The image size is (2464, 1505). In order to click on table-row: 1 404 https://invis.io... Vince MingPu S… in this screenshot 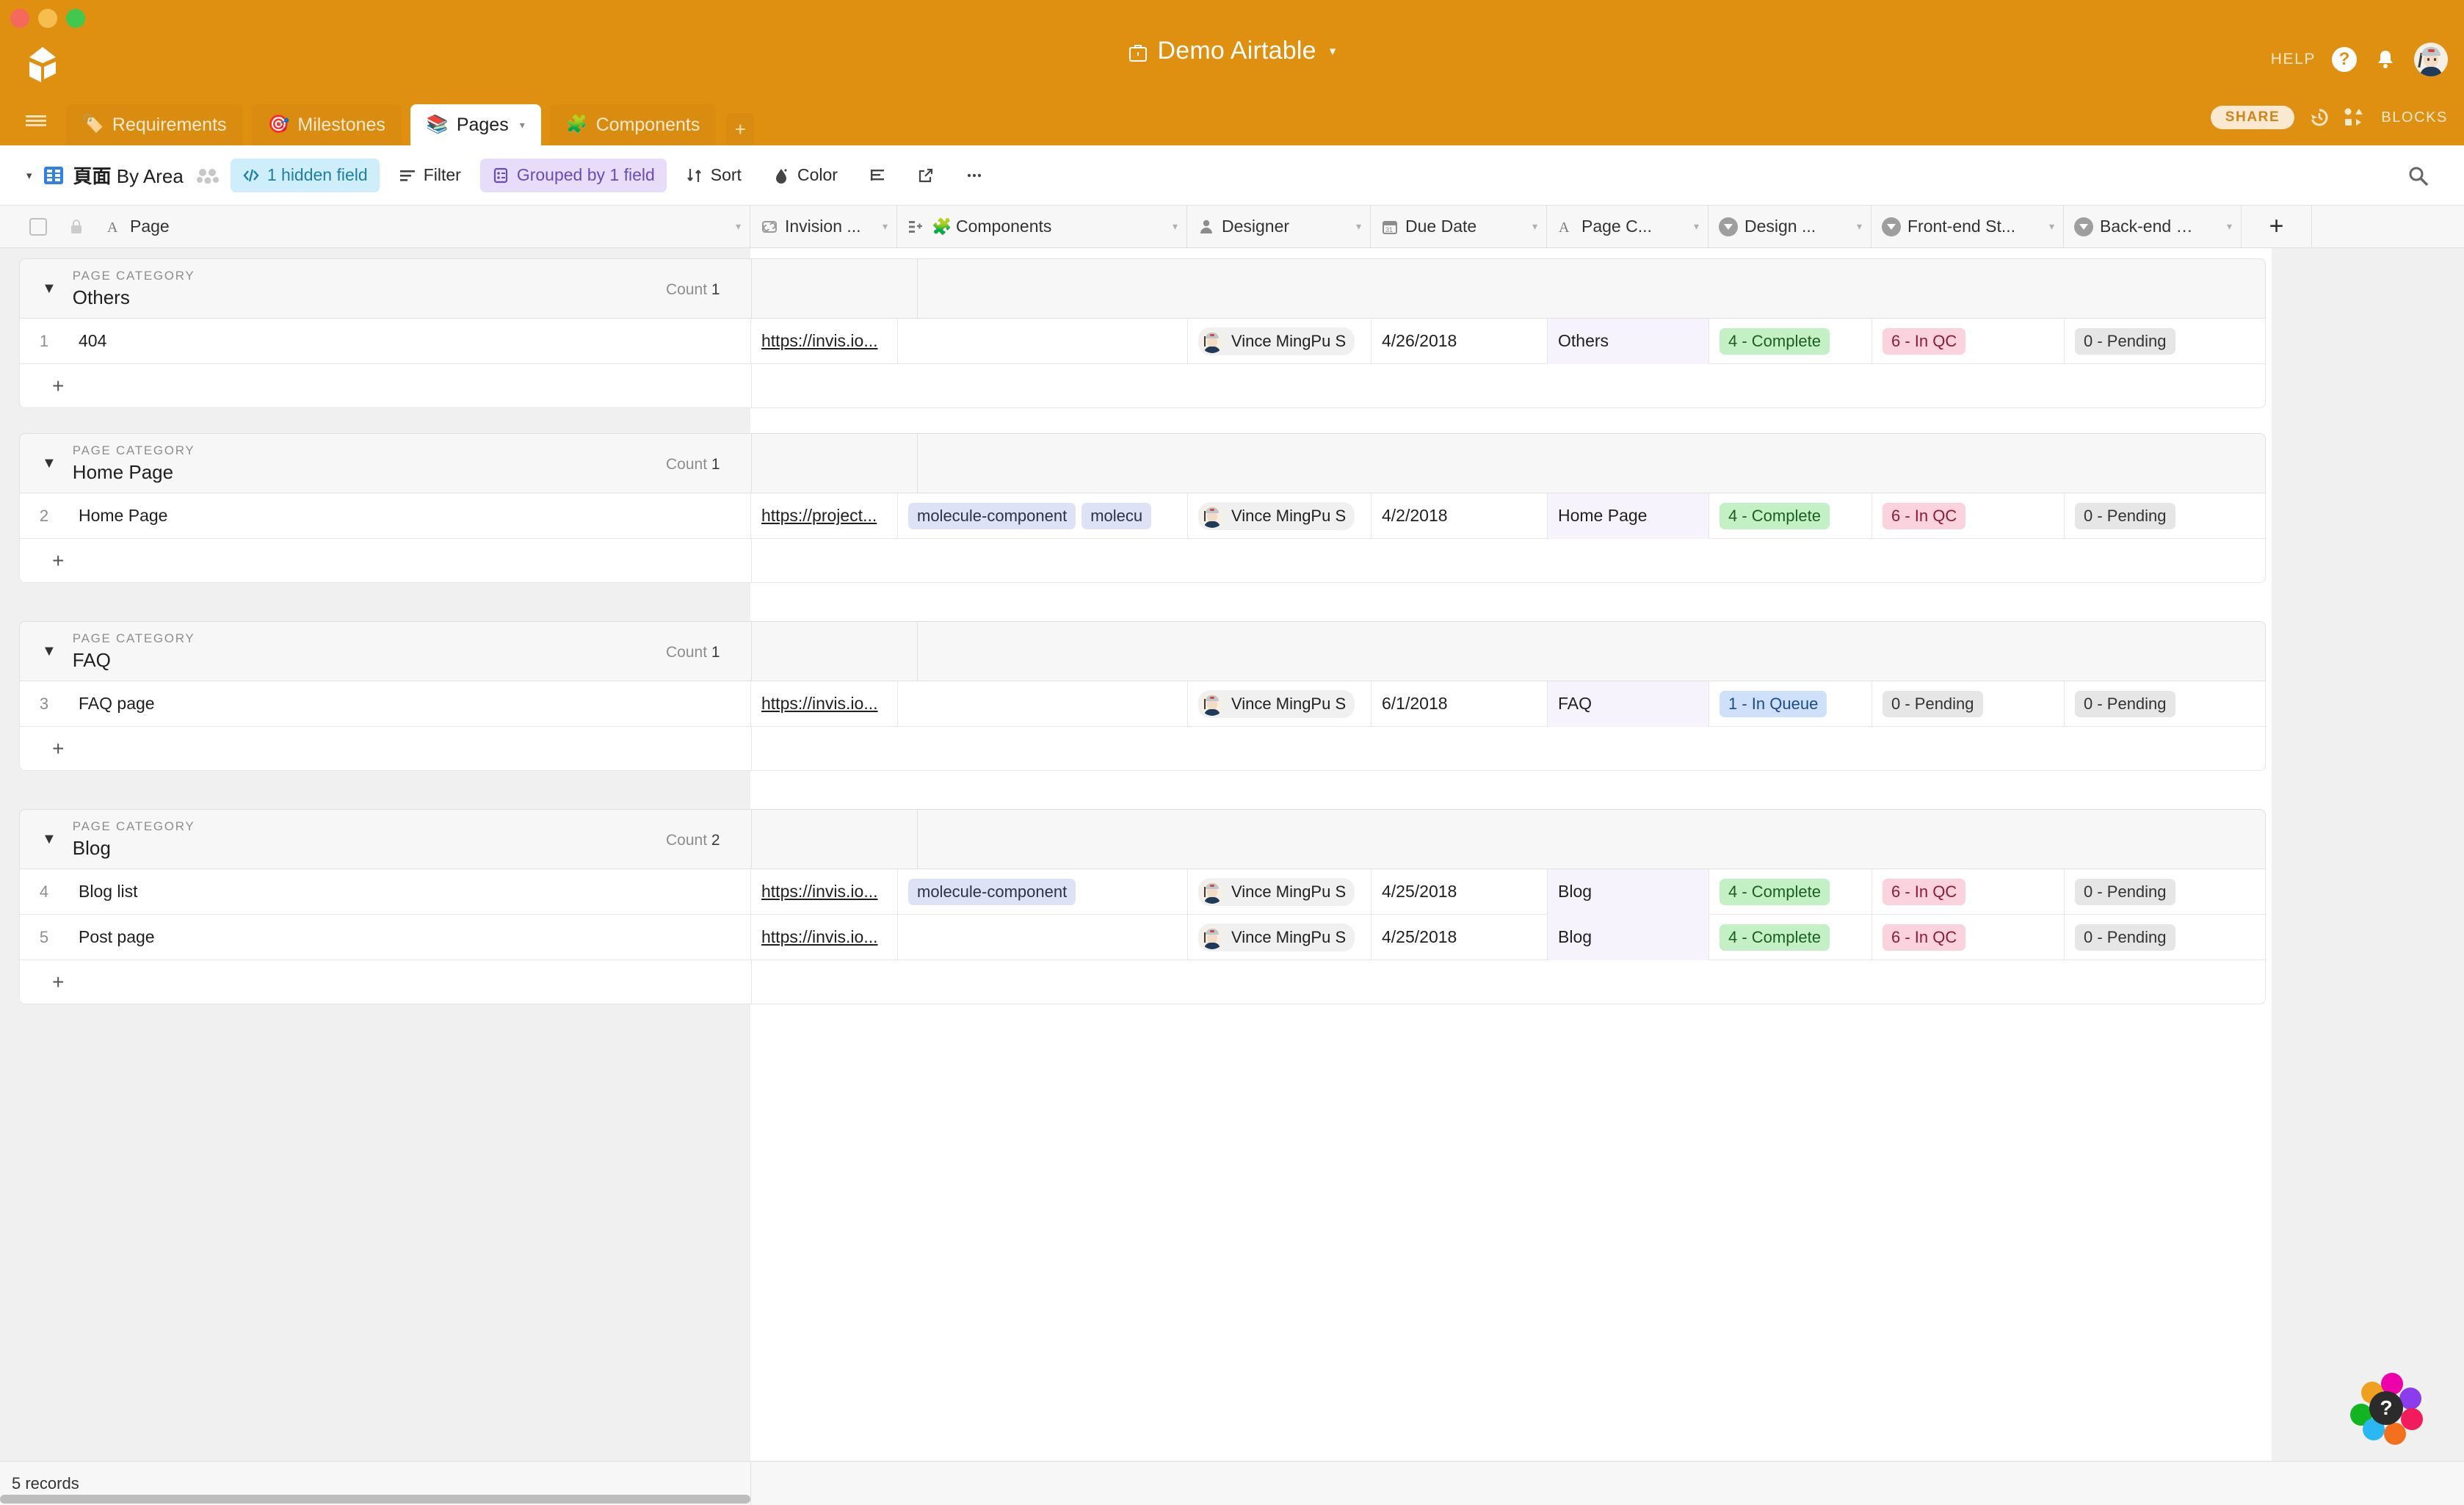, I will do `click(1142, 341)`.